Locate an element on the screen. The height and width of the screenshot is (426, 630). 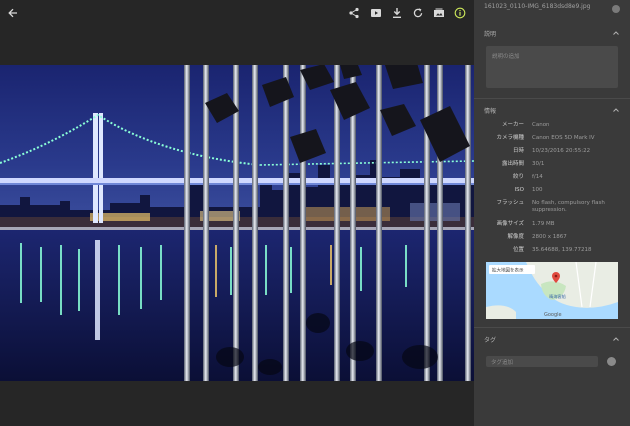
share-icon is located at coordinates (354, 13).